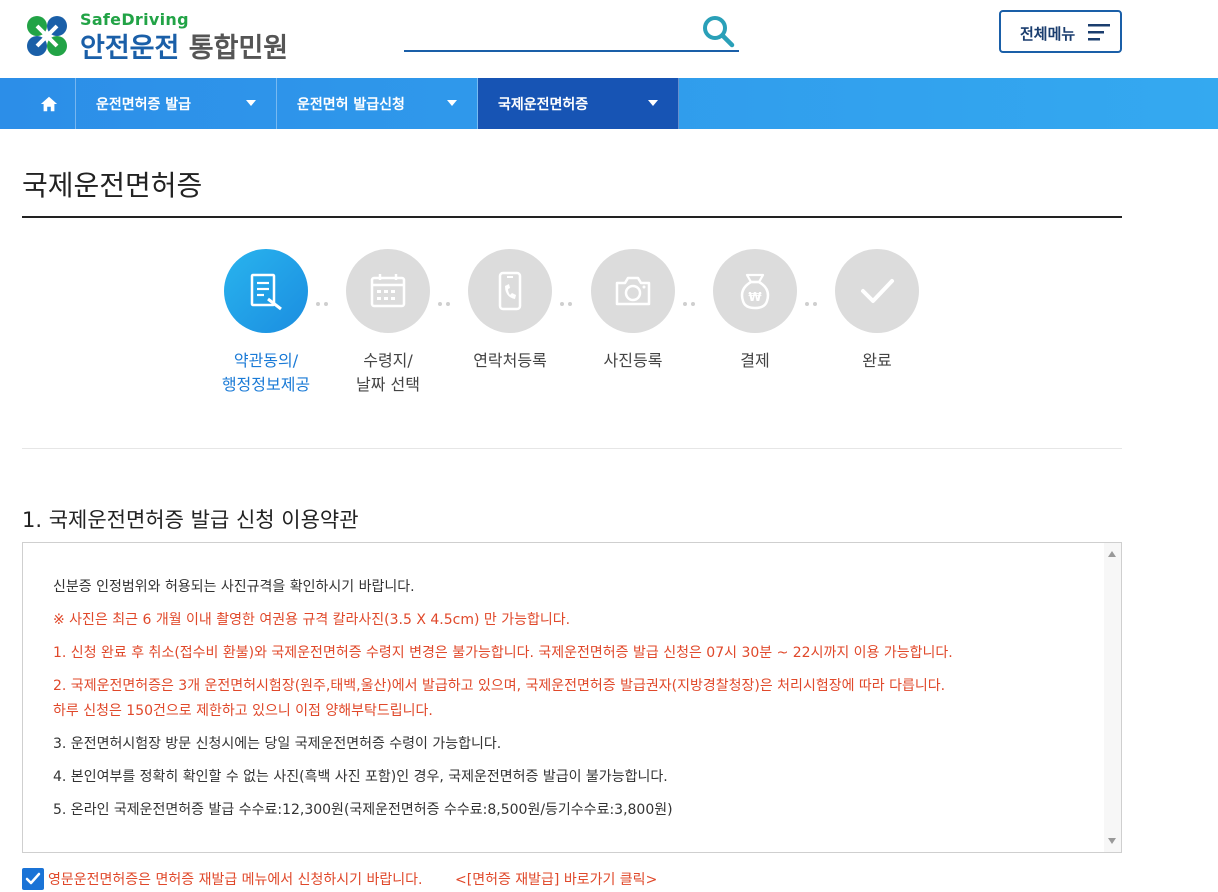 Image resolution: width=1218 pixels, height=892 pixels. Describe the element at coordinates (718, 31) in the screenshot. I see `search-icon` at that location.